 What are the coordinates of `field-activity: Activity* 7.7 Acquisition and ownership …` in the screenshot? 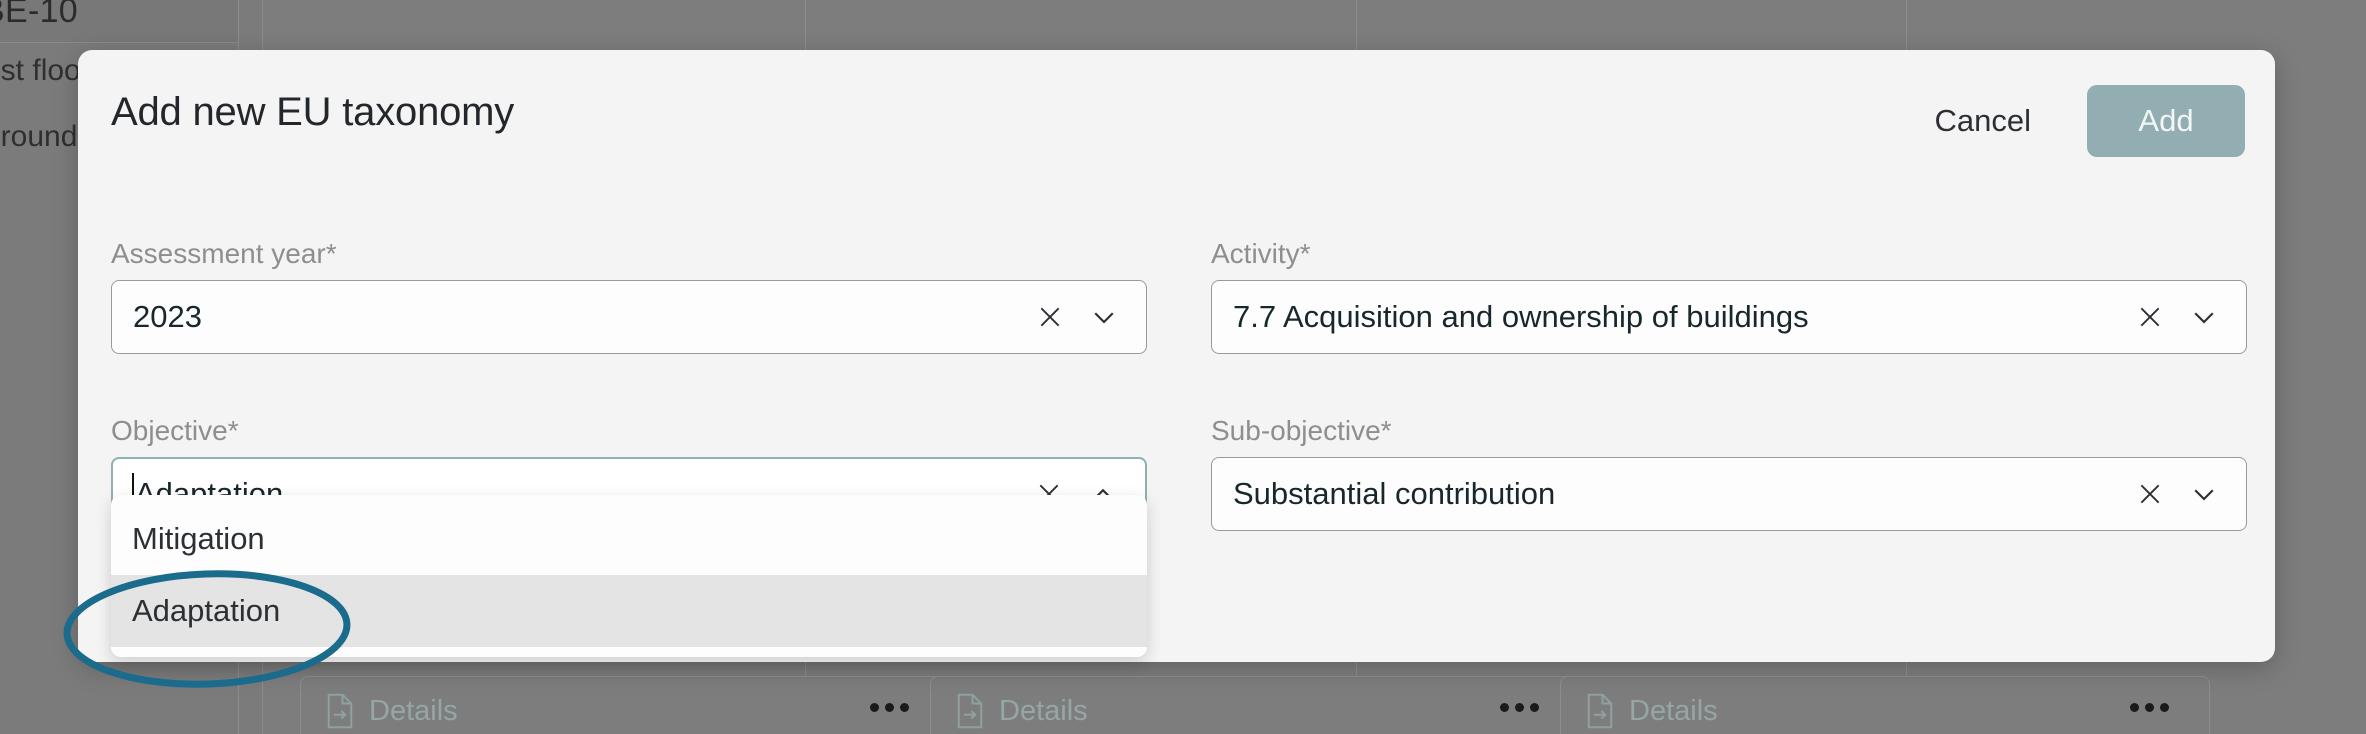 It's located at (1729, 296).